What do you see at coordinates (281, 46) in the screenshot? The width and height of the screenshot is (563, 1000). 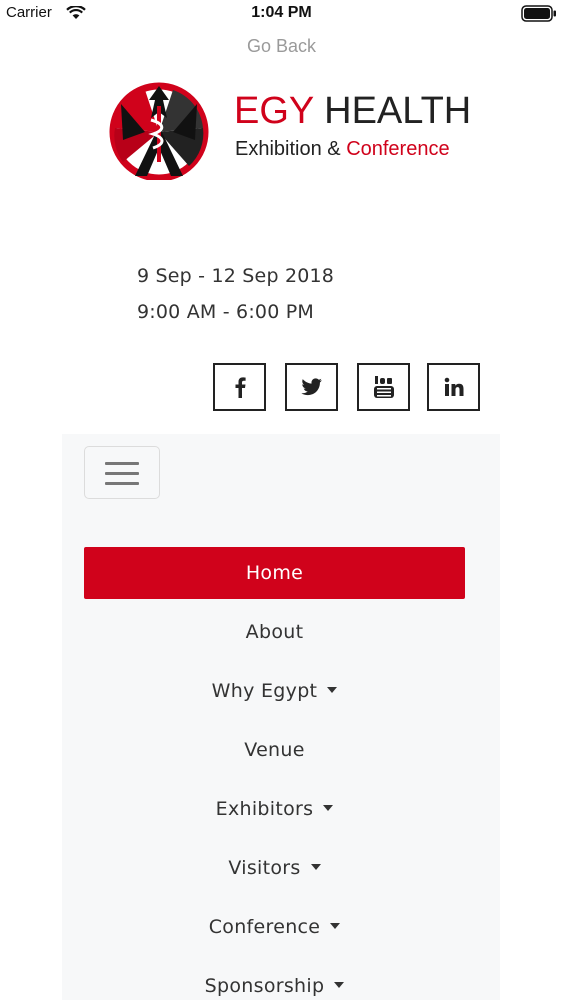 I see `go-back-link: Go Back` at bounding box center [281, 46].